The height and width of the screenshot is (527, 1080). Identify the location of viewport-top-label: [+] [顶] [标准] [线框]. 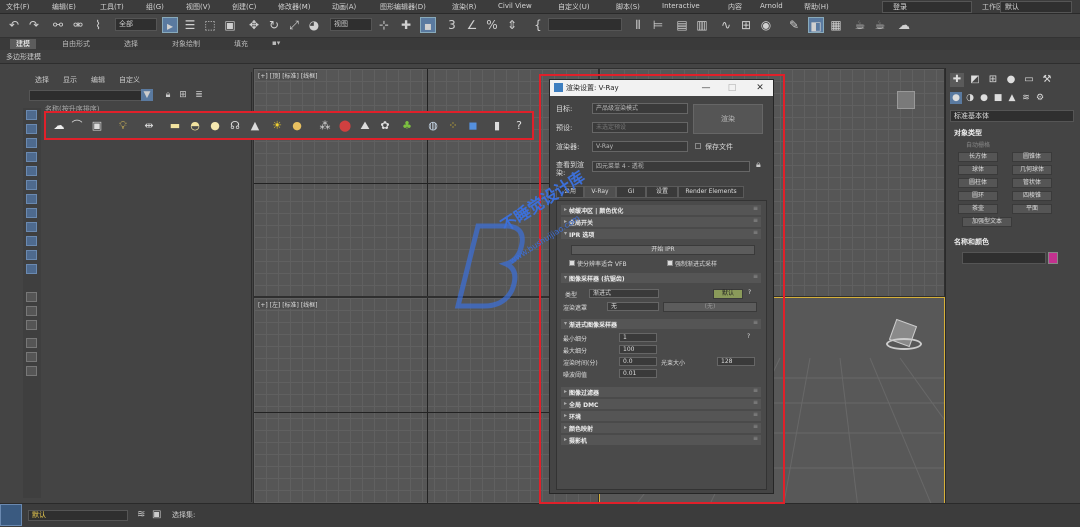
(288, 75).